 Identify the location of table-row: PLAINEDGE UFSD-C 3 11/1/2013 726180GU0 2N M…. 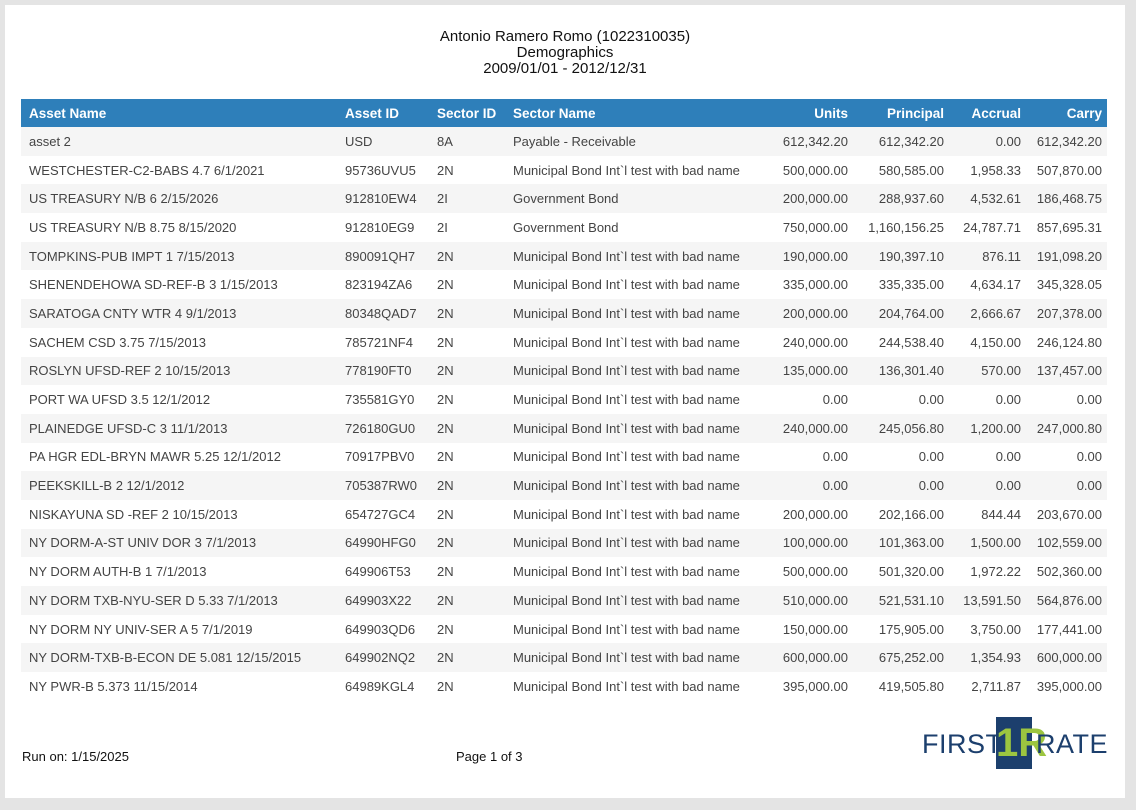
(564, 428).